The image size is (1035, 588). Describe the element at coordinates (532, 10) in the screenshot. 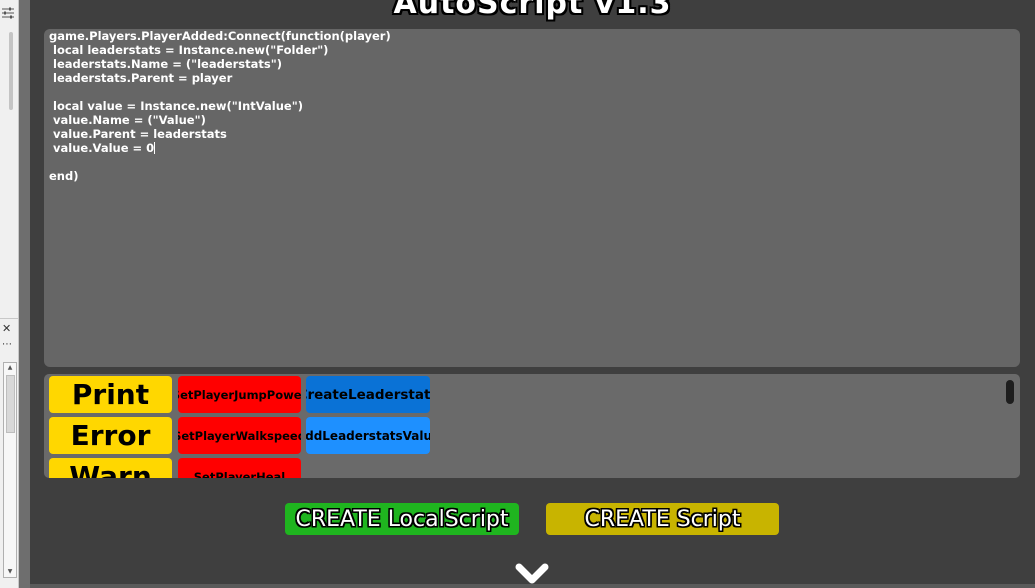

I see `panel-title: AutoScript v1.3` at that location.